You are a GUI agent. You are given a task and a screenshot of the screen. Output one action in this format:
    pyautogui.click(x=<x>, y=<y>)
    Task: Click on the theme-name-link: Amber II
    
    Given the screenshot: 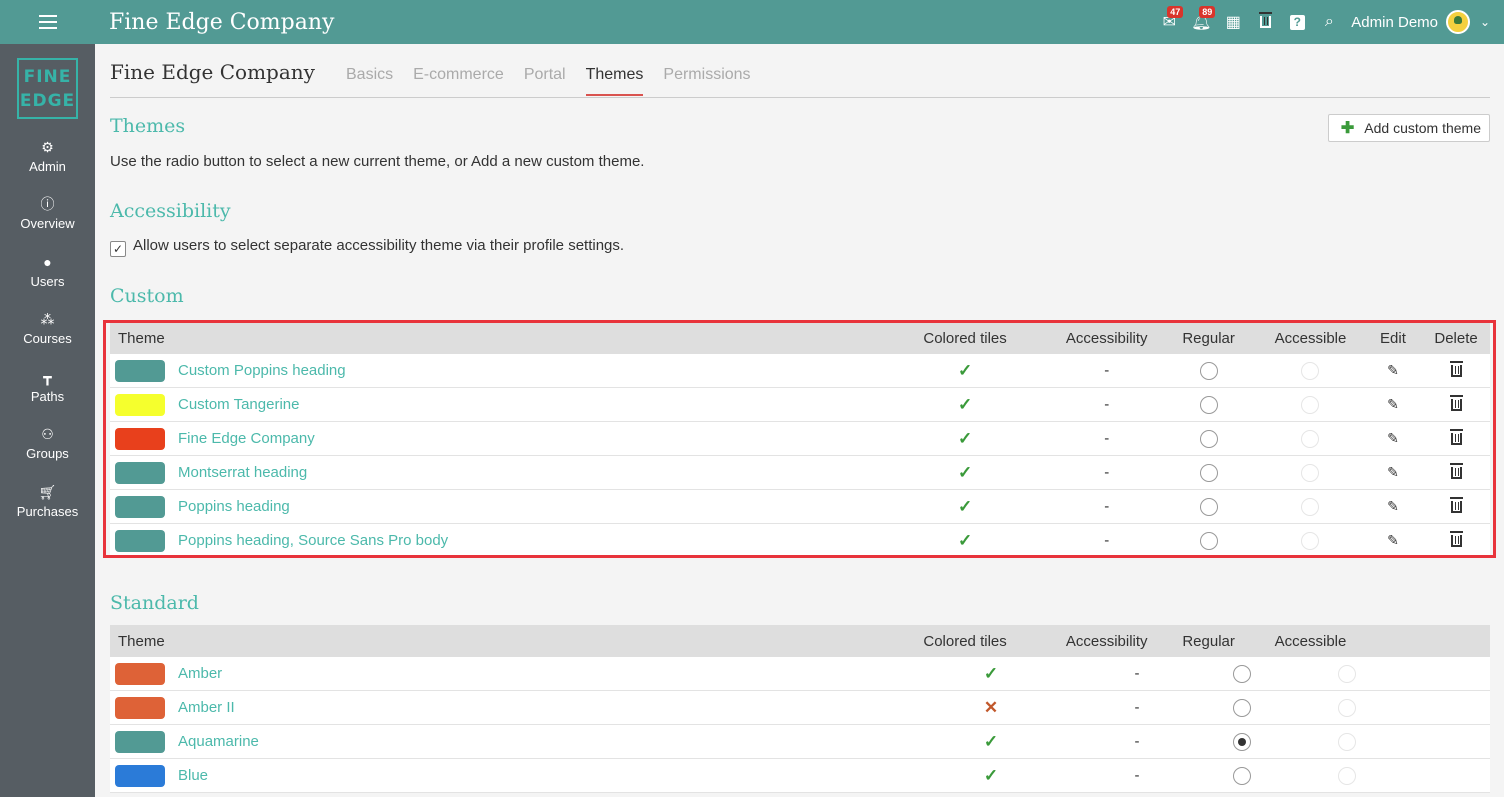 What is the action you would take?
    pyautogui.click(x=206, y=707)
    